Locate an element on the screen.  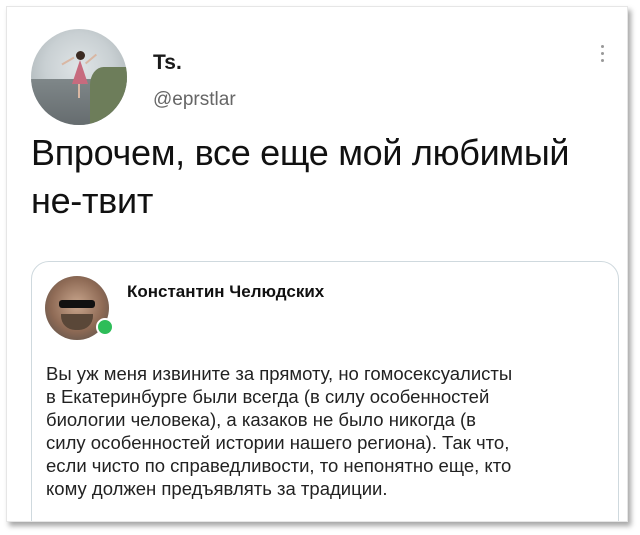
author-display-name: Ts. is located at coordinates (167, 63).